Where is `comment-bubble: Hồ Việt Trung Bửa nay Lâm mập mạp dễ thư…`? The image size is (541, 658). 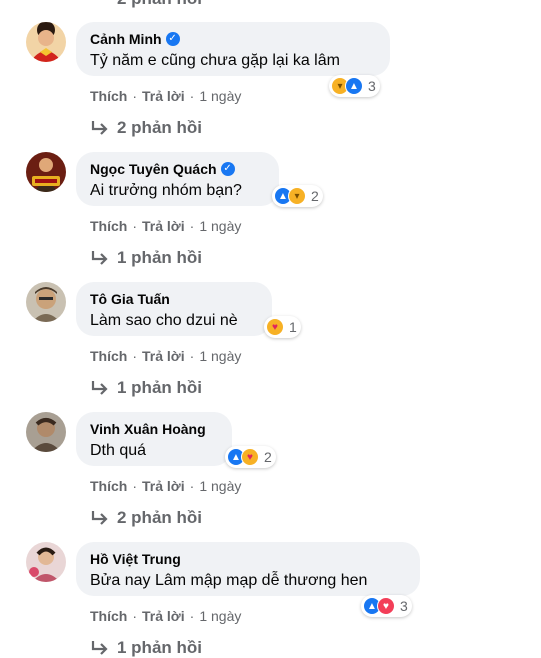
comment-bubble: Hồ Việt Trung Bửa nay Lâm mập mạp dễ thư… is located at coordinates (248, 569).